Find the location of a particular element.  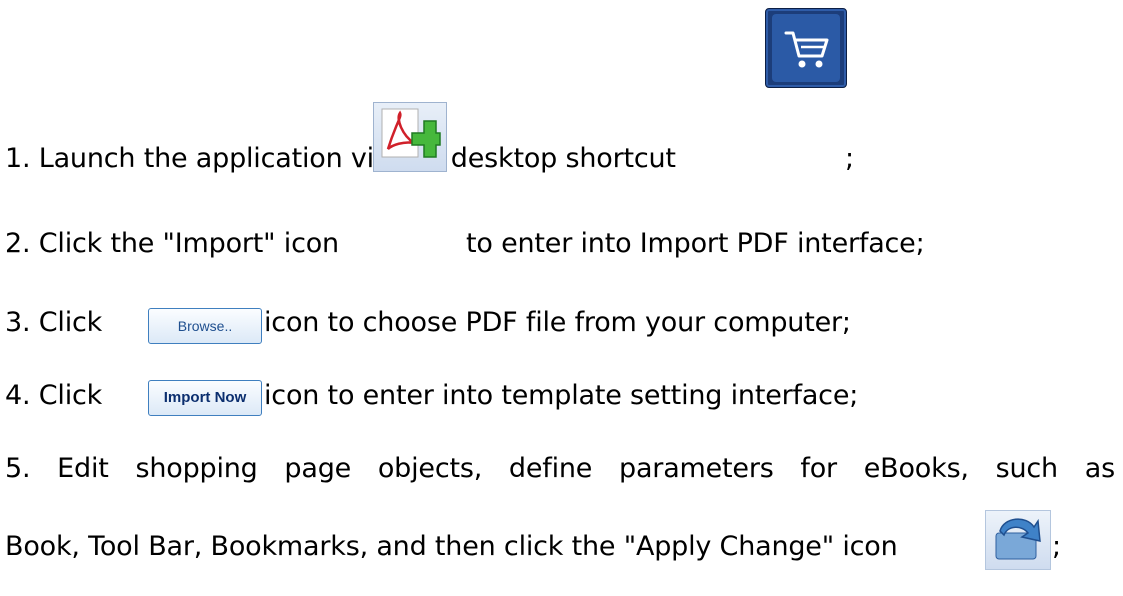

step-4-prefix: 4. Click is located at coordinates (54, 395).